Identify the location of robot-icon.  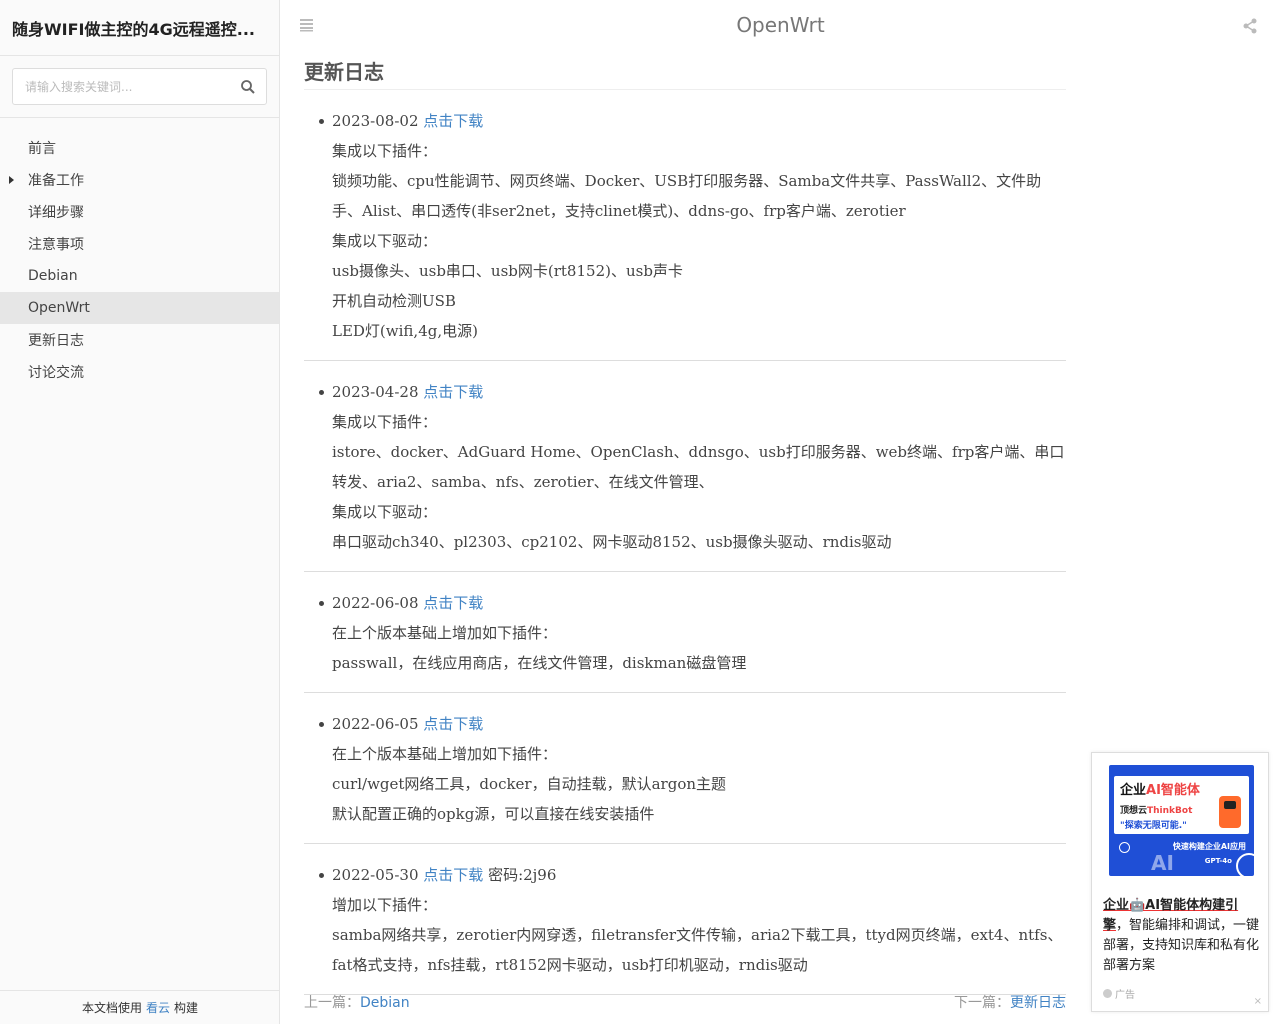
(1230, 812).